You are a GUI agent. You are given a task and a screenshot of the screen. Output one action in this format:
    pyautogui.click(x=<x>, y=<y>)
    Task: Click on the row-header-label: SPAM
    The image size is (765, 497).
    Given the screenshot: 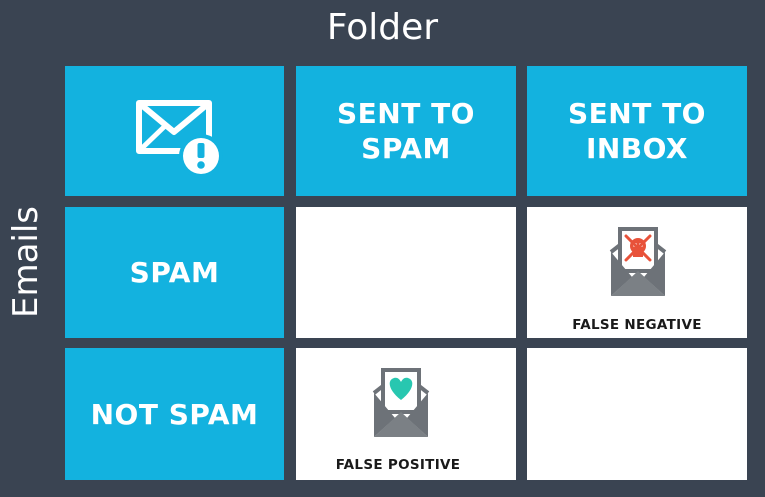 What is the action you would take?
    pyautogui.click(x=174, y=272)
    